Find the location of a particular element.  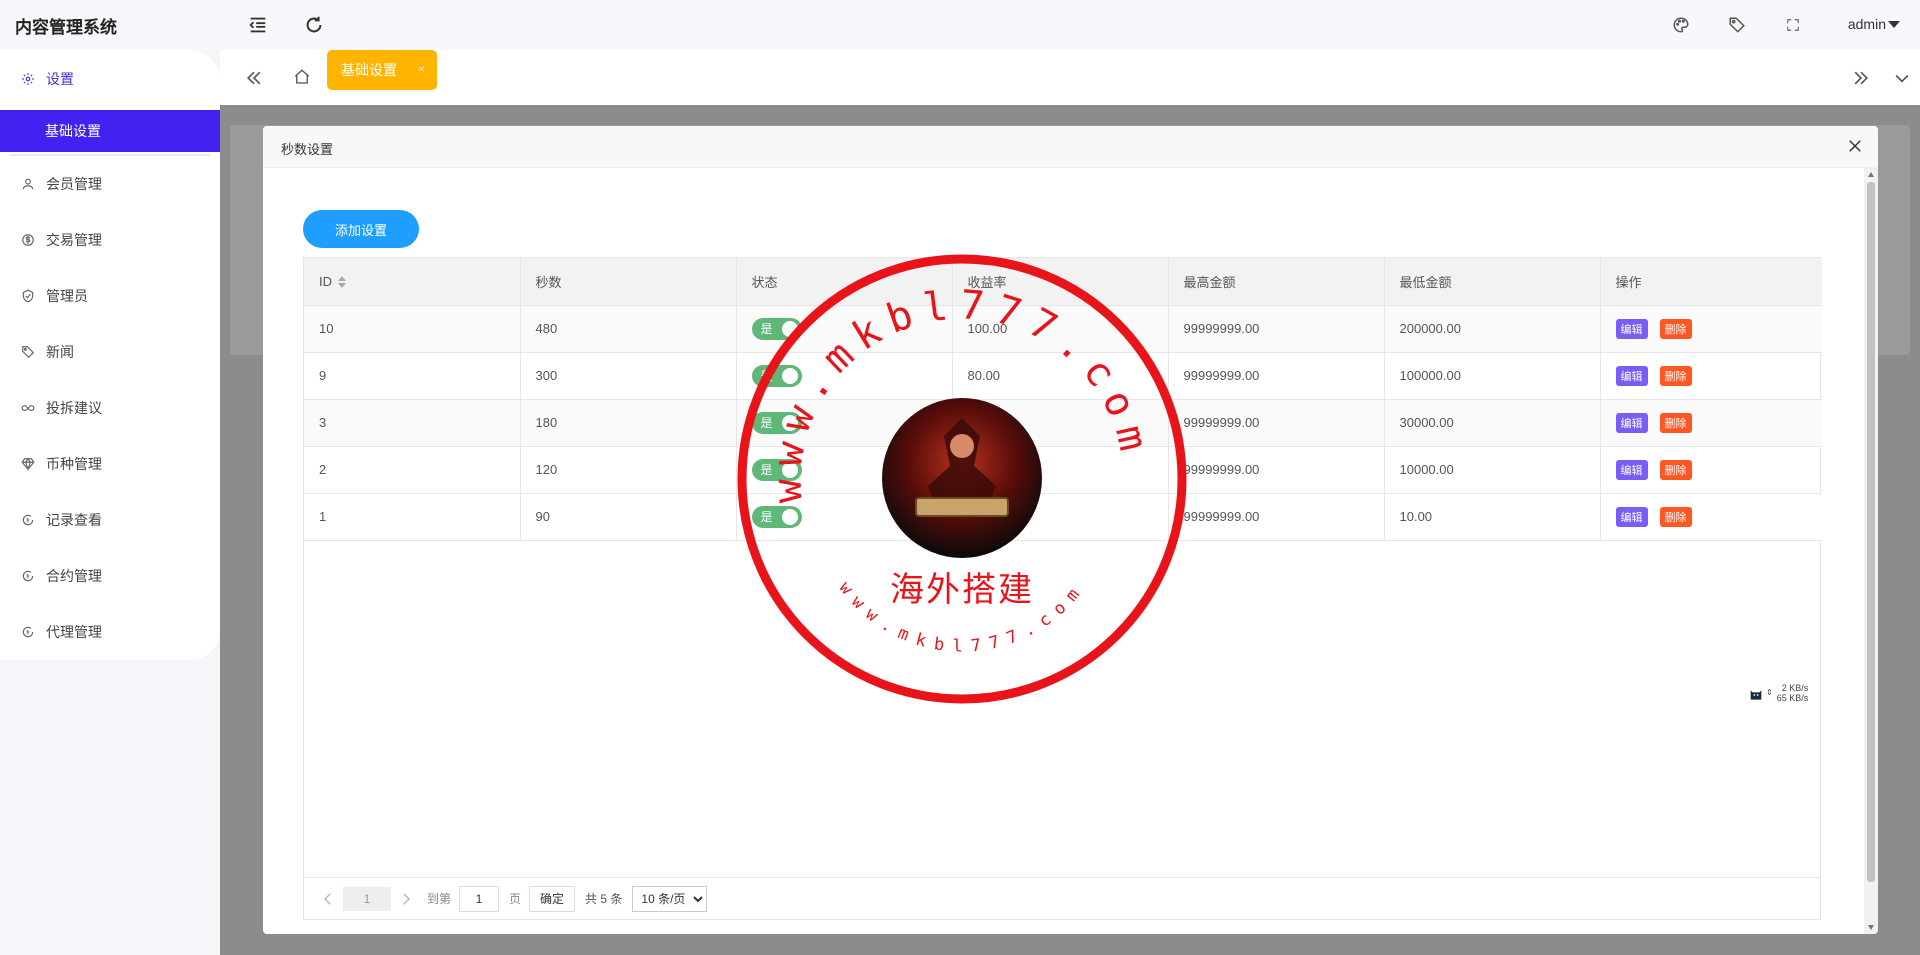

caret-down-icon is located at coordinates (1894, 24).